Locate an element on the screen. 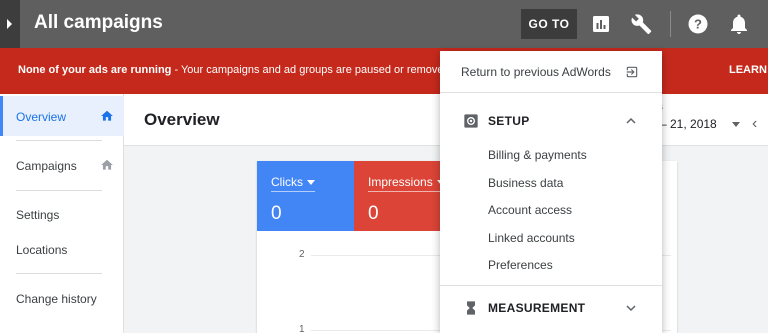 Image resolution: width=768 pixels, height=333 pixels. y-axis-tick: 2 is located at coordinates (302, 254).